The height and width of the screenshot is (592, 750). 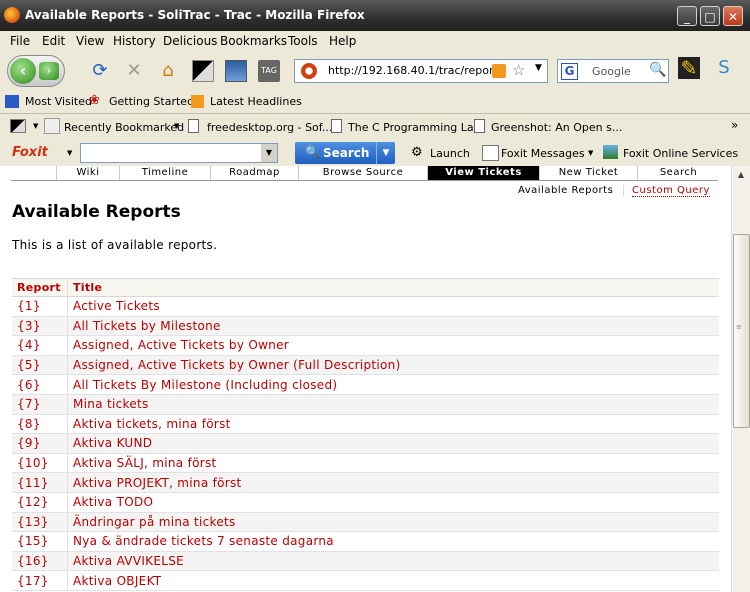 I want to click on menu-view: View, so click(x=90, y=41).